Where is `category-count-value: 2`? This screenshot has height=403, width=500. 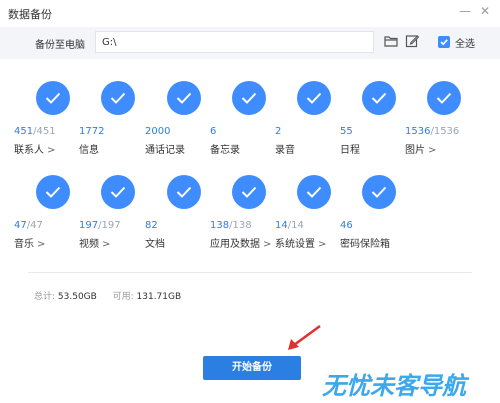
category-count-value: 2 is located at coordinates (278, 131).